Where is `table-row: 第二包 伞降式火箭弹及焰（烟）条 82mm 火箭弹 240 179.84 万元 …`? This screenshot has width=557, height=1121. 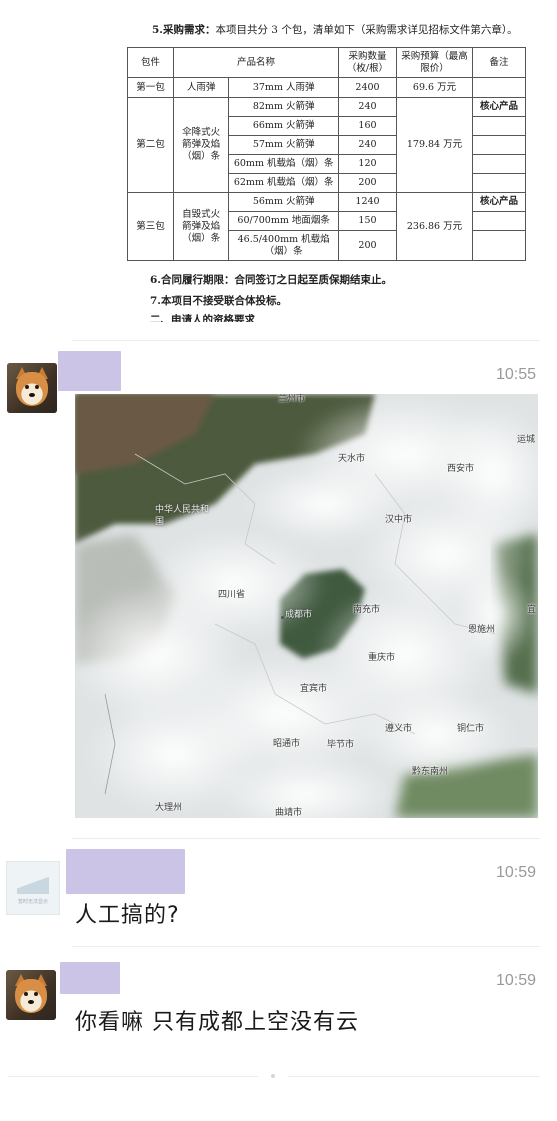 table-row: 第二包 伞降式火箭弹及焰（烟）条 82mm 火箭弹 240 179.84 万元 … is located at coordinates (326, 145).